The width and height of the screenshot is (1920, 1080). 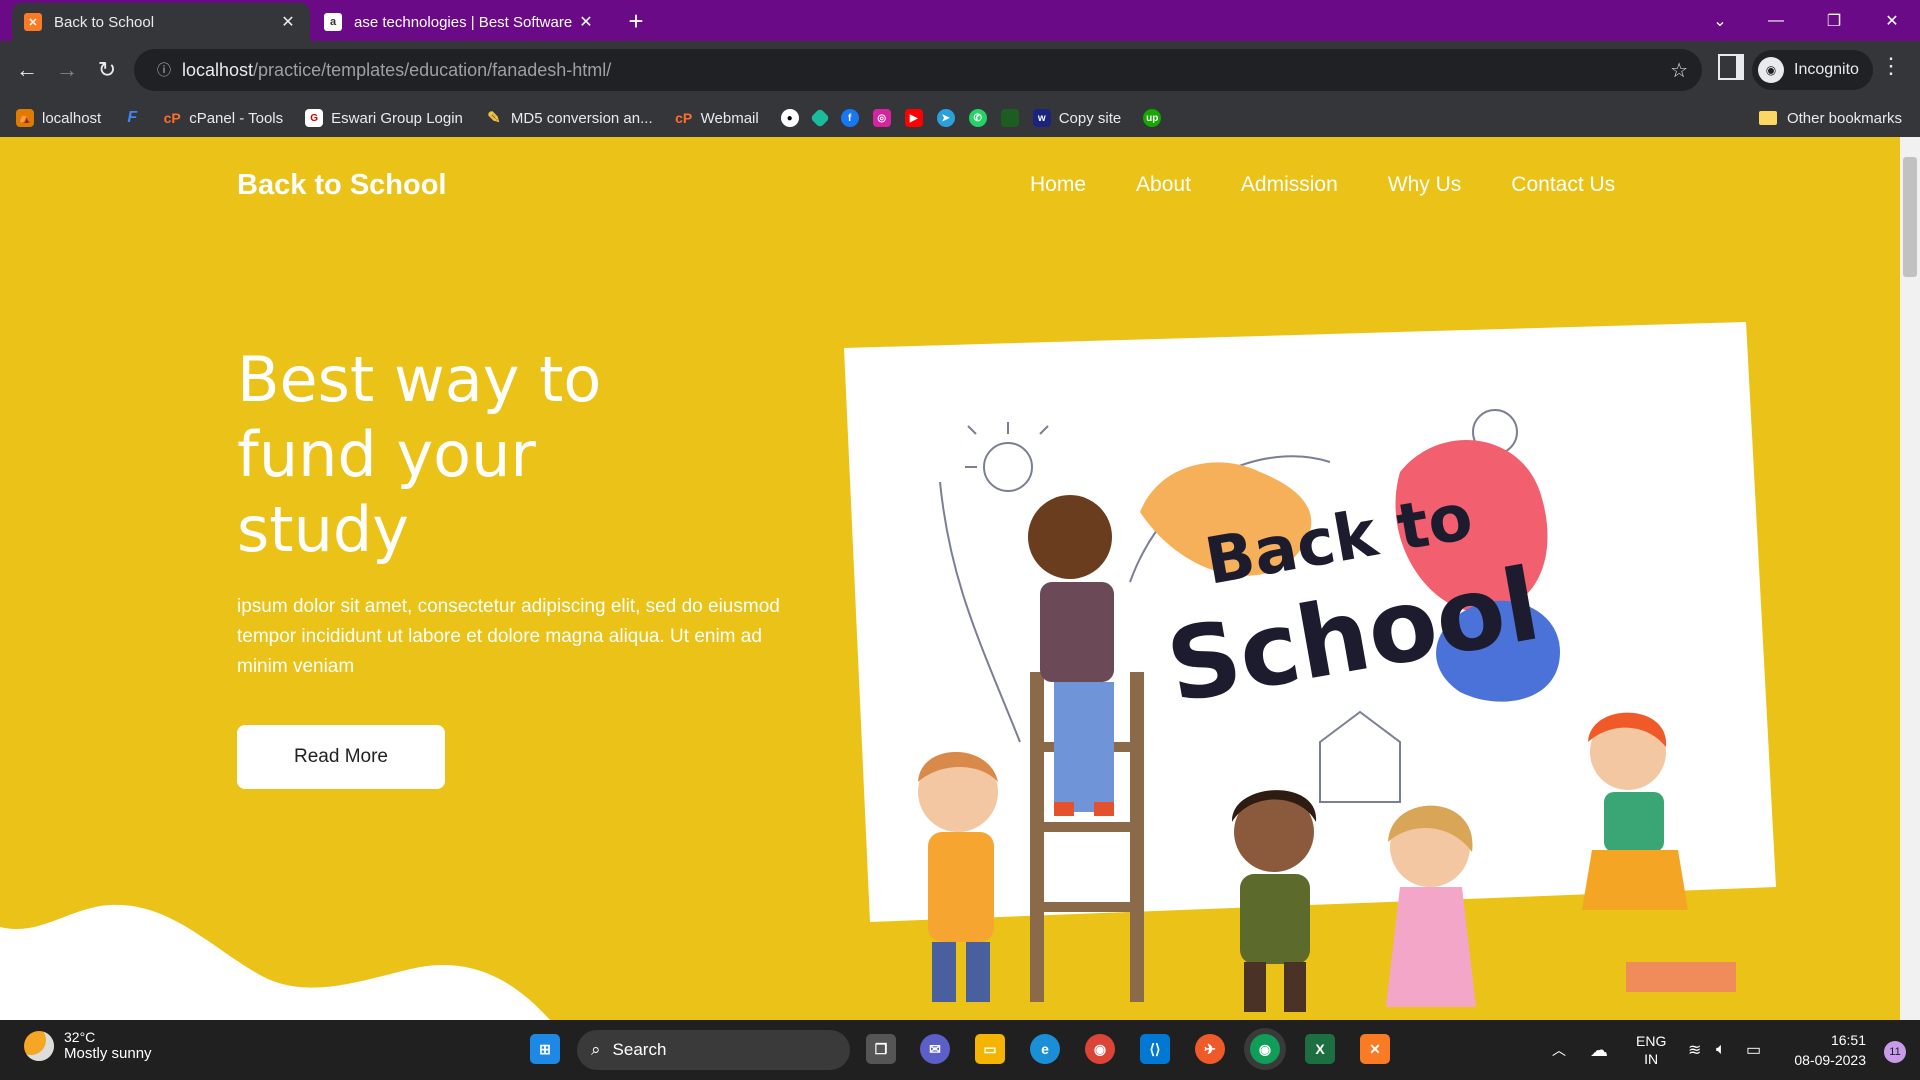 I want to click on reload-icon: ↻, so click(x=107, y=70).